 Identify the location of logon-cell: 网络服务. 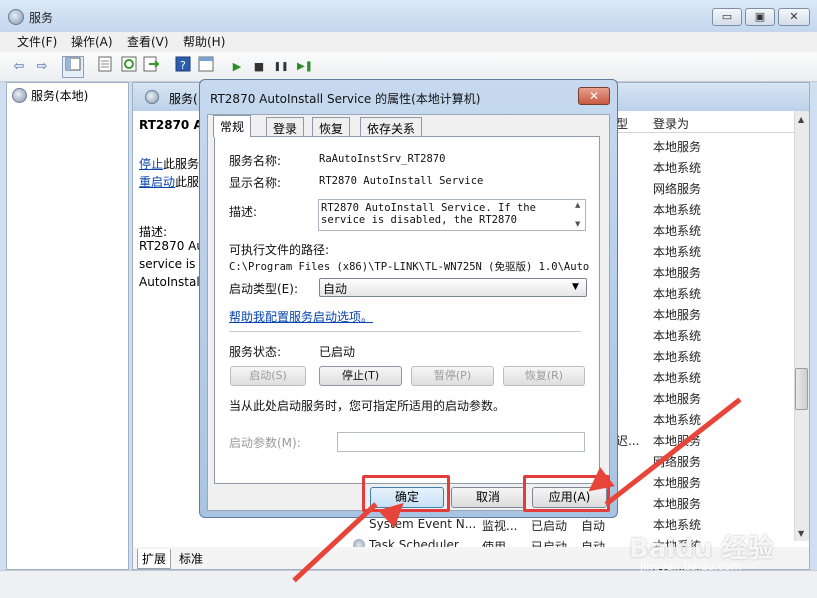
(677, 189).